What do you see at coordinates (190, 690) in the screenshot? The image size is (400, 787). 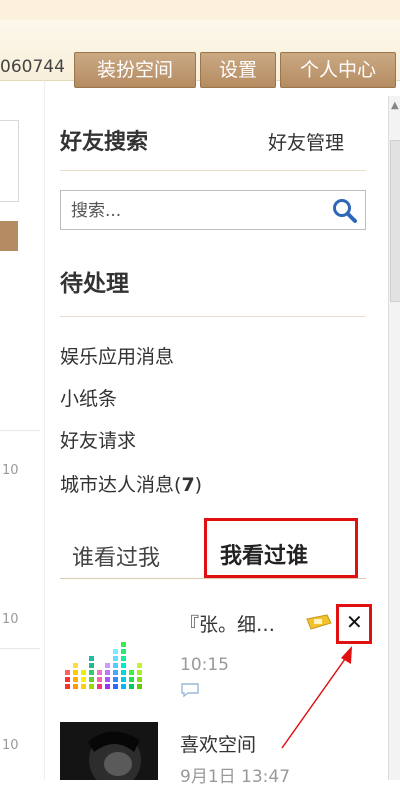 I see `comment-icon` at bounding box center [190, 690].